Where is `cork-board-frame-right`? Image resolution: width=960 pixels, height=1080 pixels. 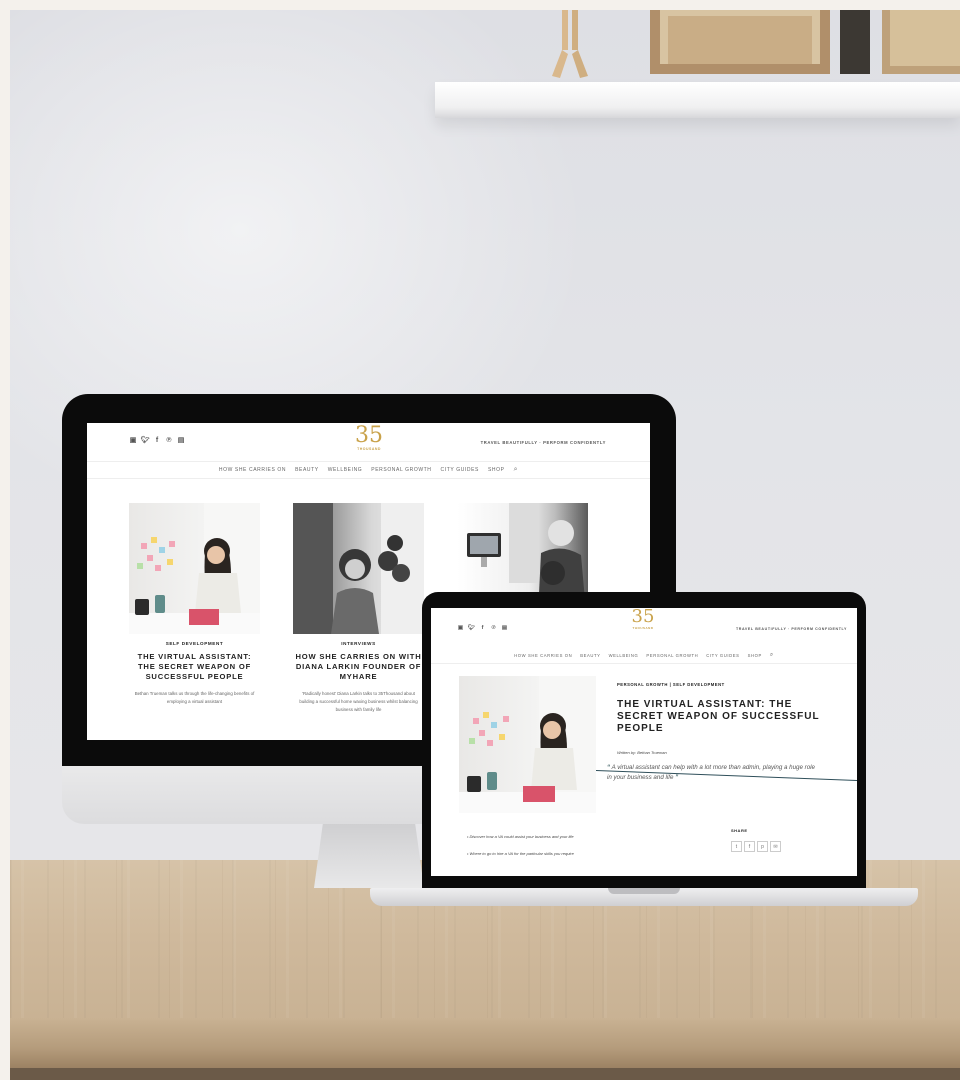
cork-board-frame-right is located at coordinates (921, 42).